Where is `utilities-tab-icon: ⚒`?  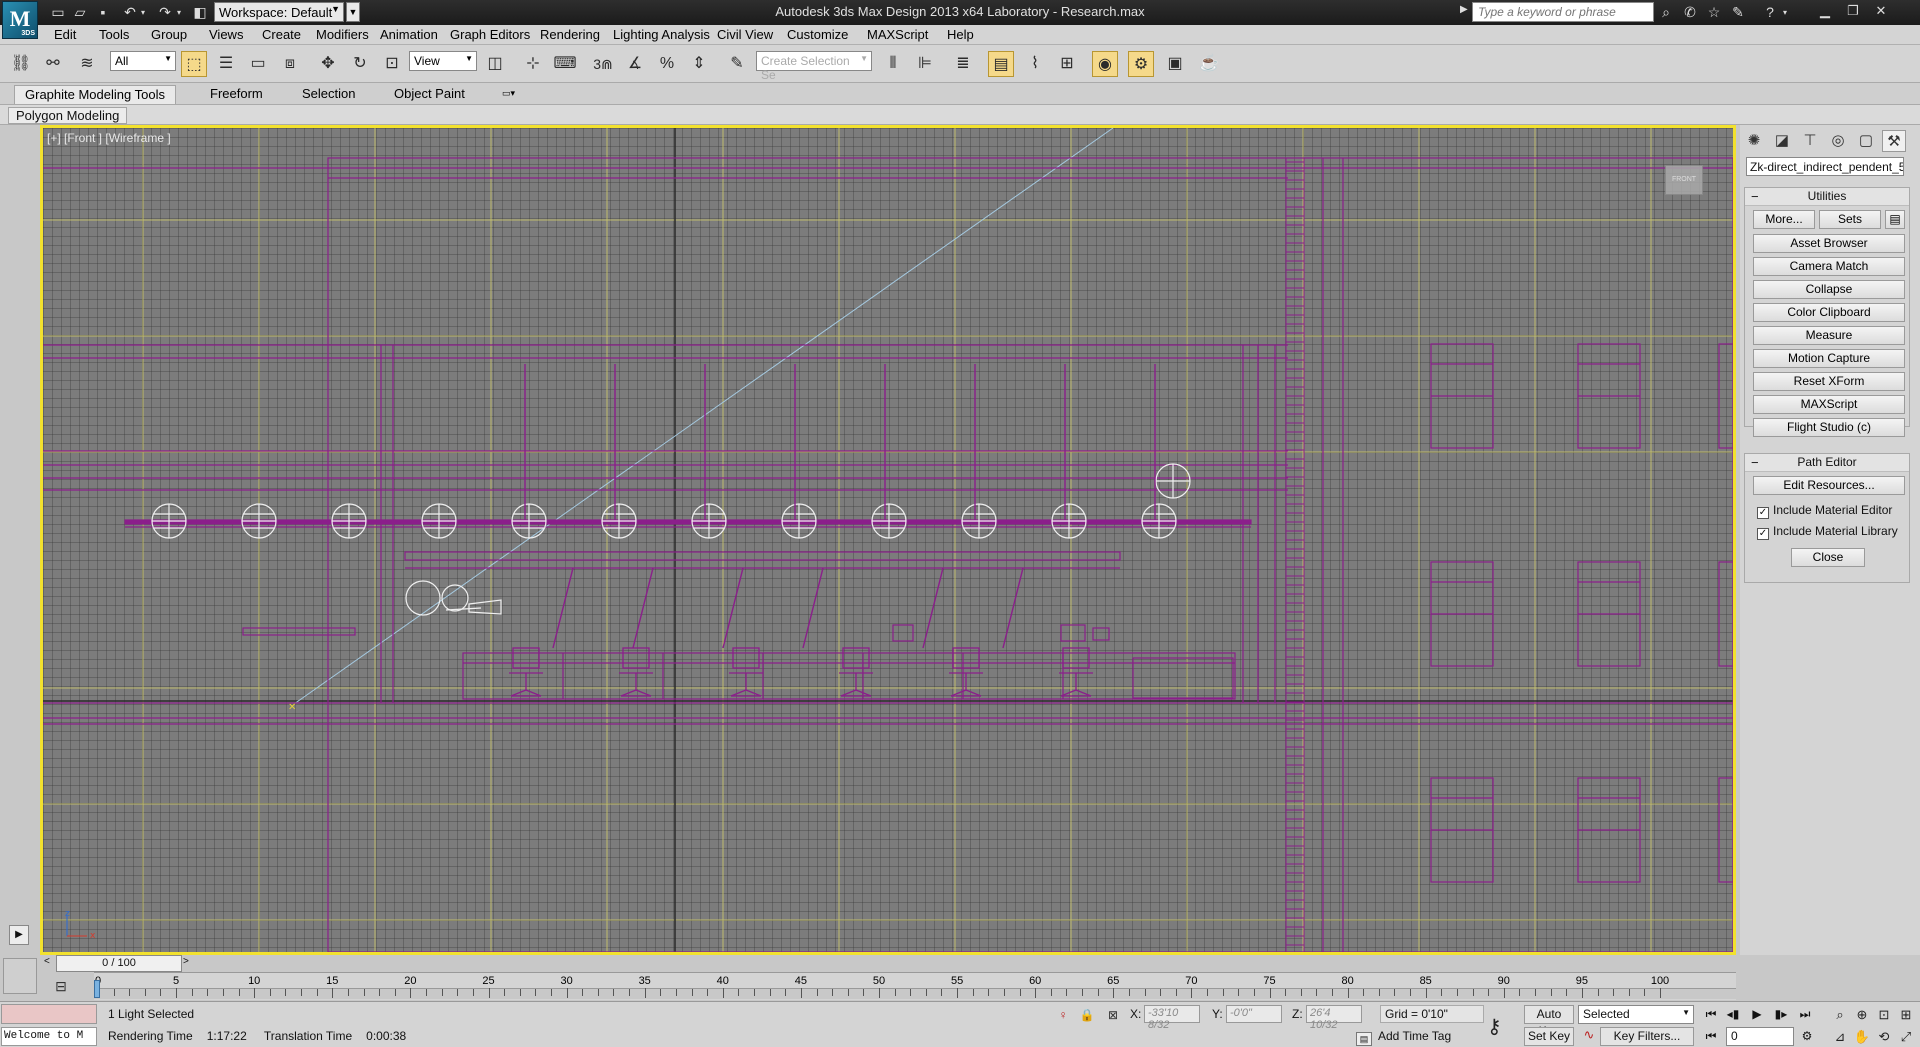 utilities-tab-icon: ⚒ is located at coordinates (1894, 141).